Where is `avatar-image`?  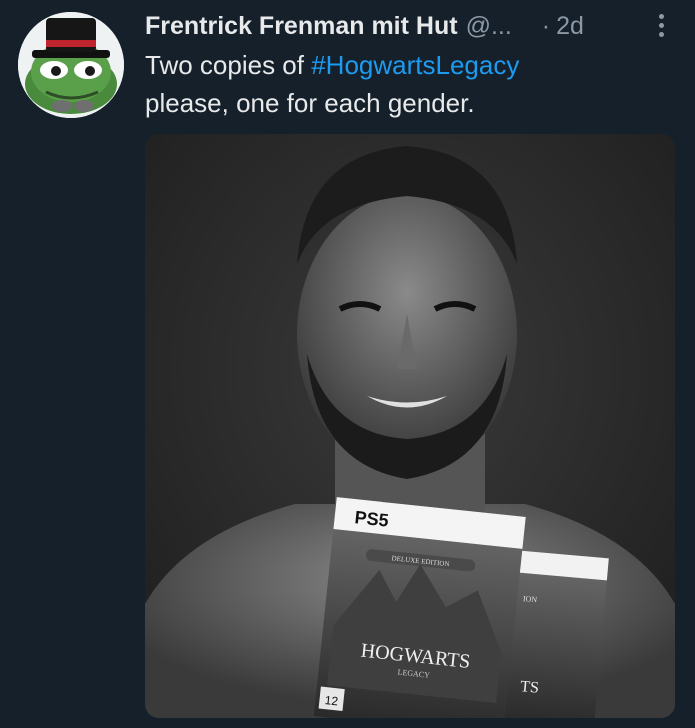
avatar-image is located at coordinates (71, 65).